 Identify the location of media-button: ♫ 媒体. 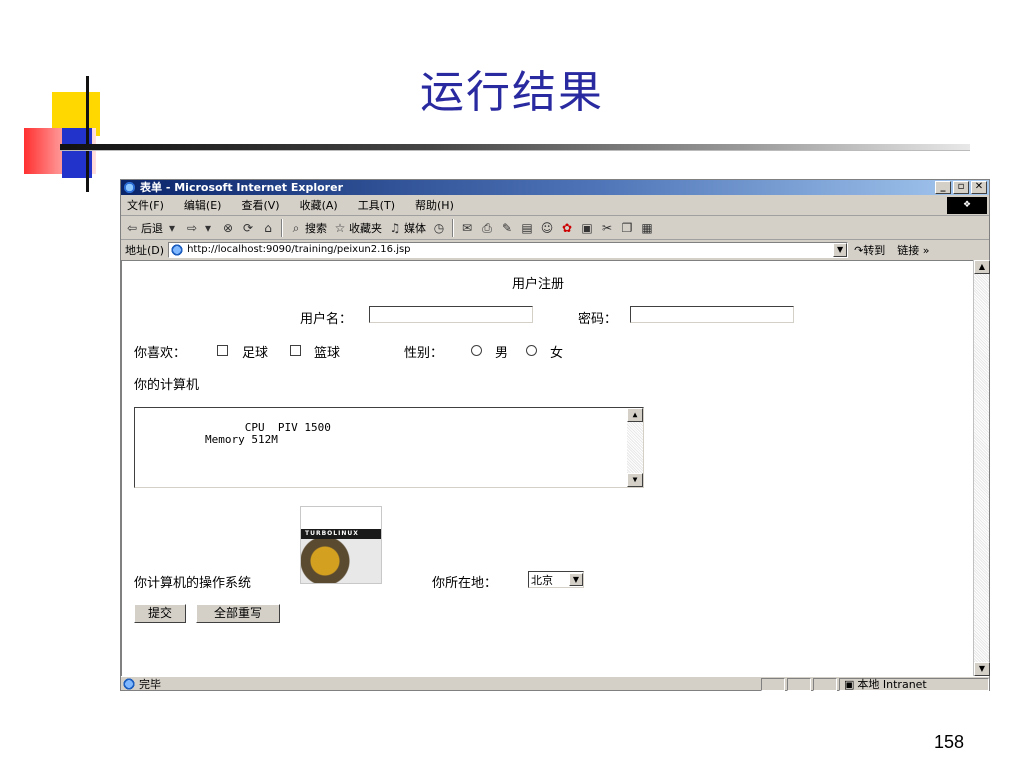
(407, 228).